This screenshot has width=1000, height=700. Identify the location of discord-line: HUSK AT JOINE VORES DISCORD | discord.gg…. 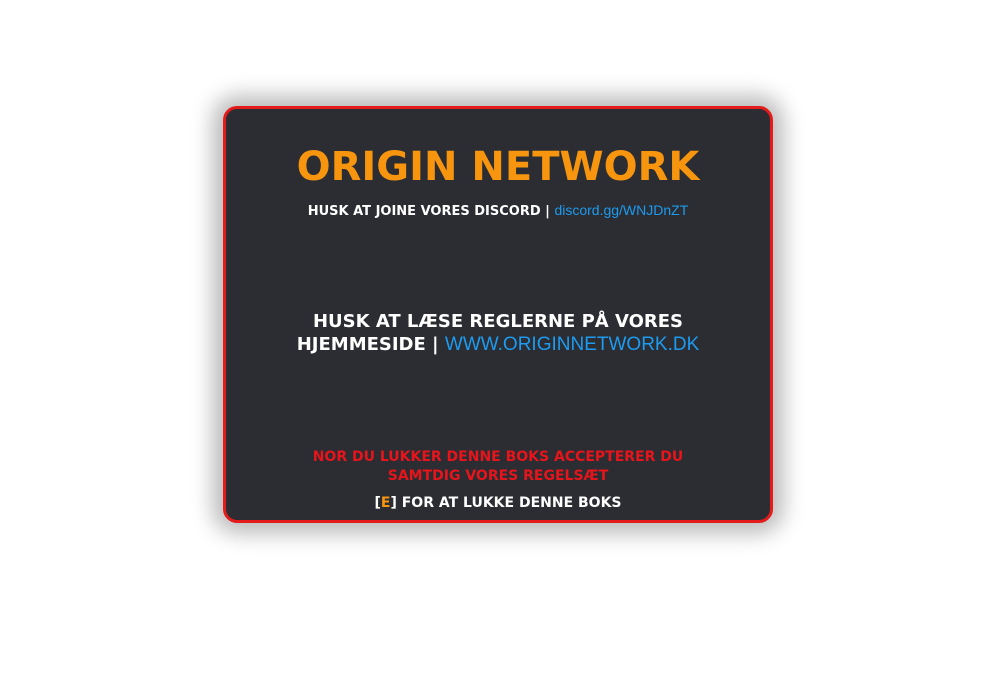
(498, 211).